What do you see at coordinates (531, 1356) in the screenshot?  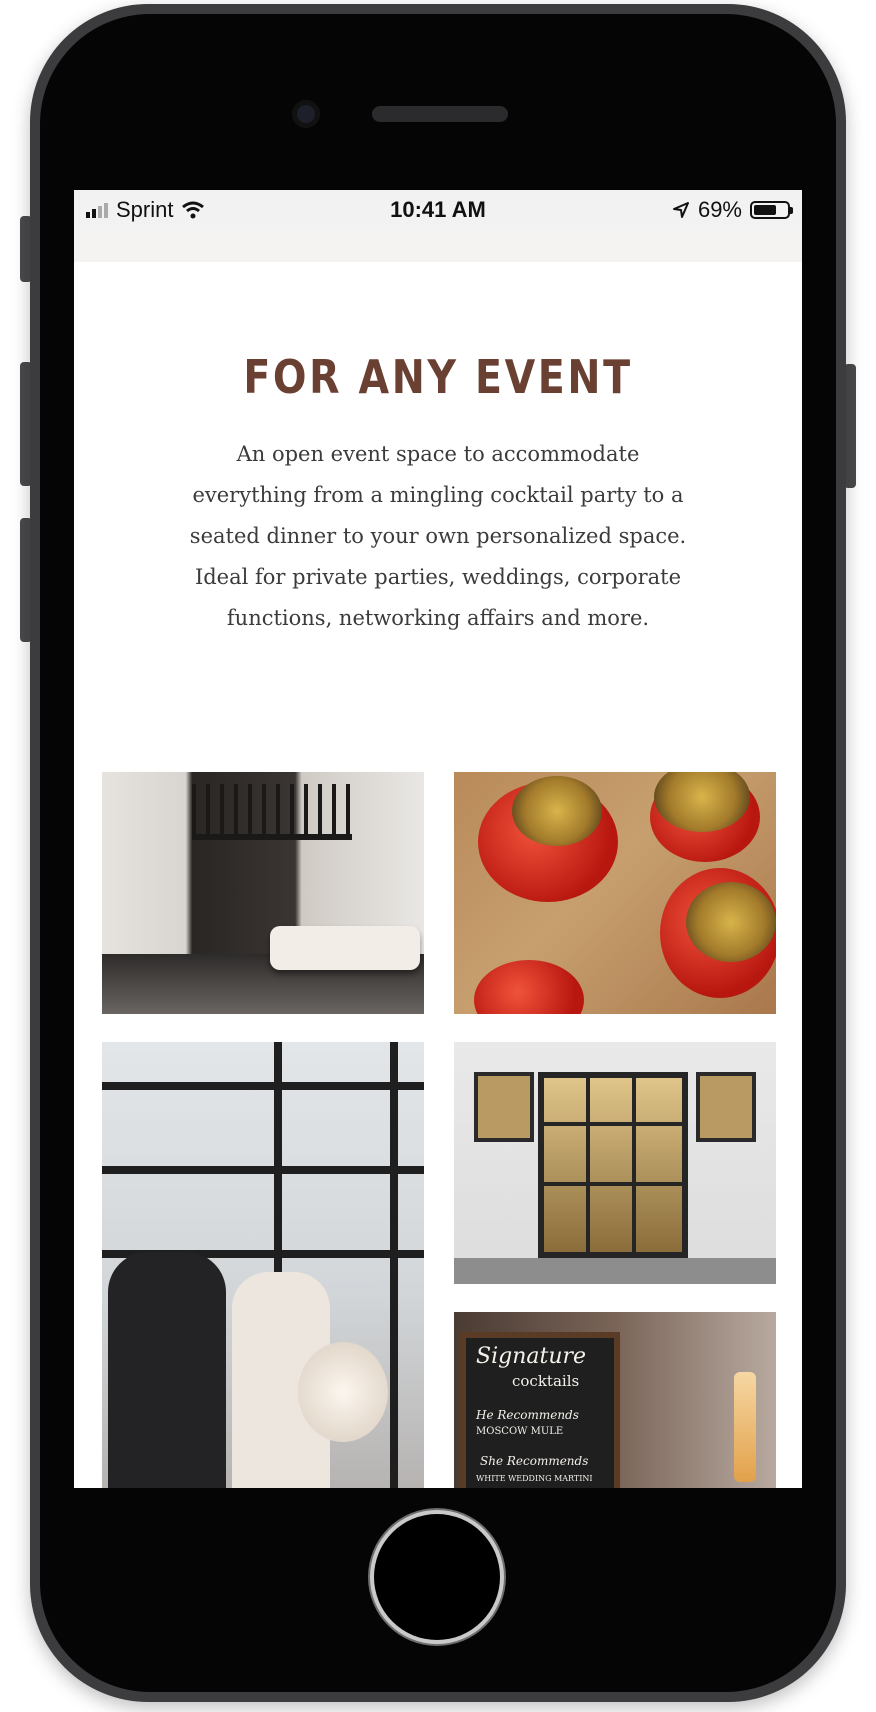 I see `chalk-title: Signature` at bounding box center [531, 1356].